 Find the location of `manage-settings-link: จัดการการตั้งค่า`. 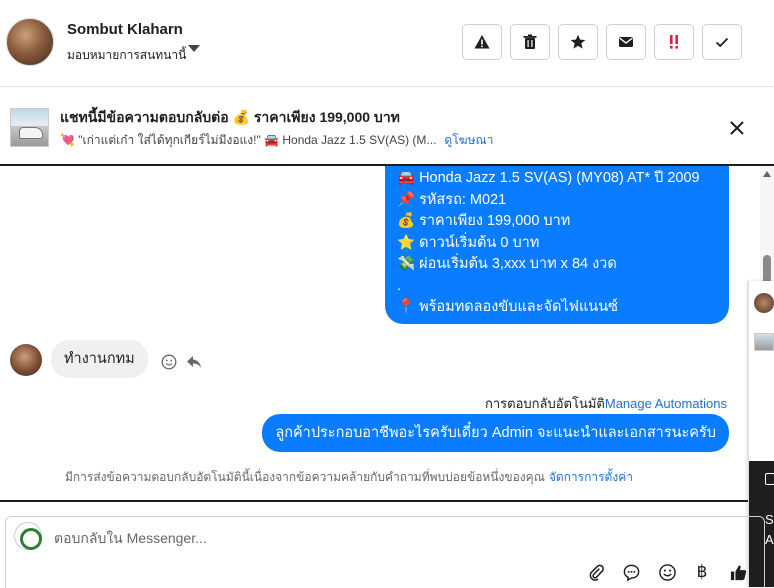

manage-settings-link: จัดการการตั้งค่า is located at coordinates (591, 477).